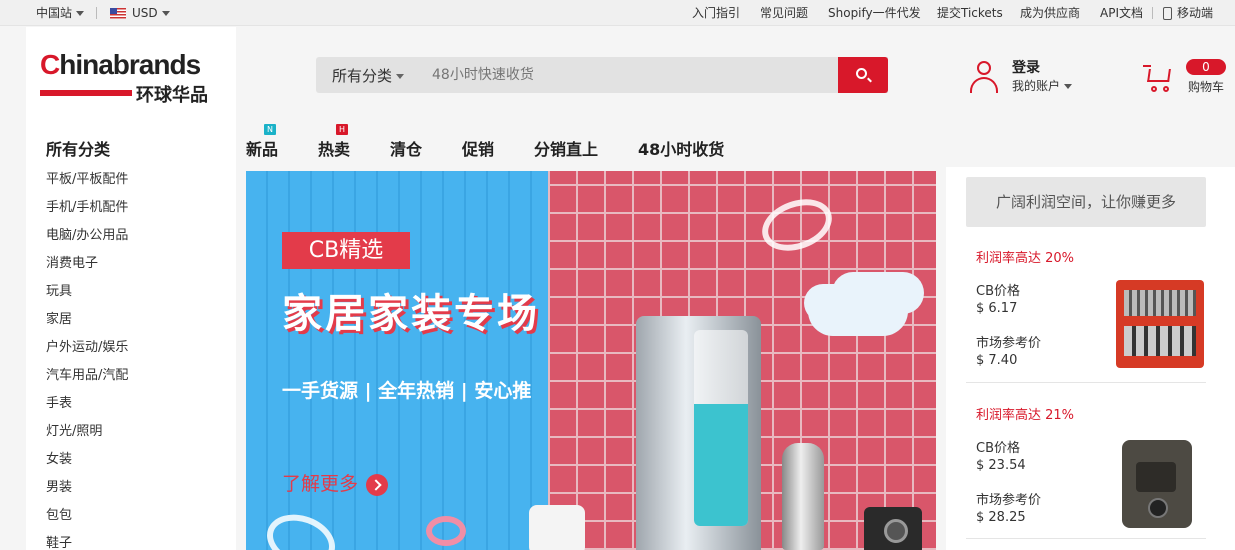 This screenshot has height=550, width=1235. What do you see at coordinates (377, 484) in the screenshot?
I see `arrow-right-icon` at bounding box center [377, 484].